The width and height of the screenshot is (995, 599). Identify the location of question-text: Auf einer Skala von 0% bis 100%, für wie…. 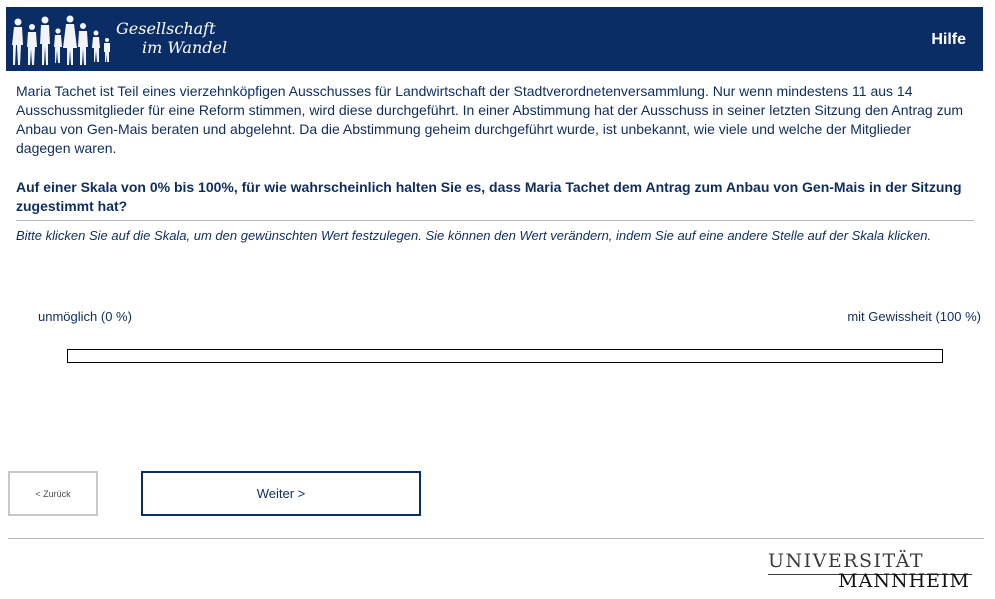
(489, 196).